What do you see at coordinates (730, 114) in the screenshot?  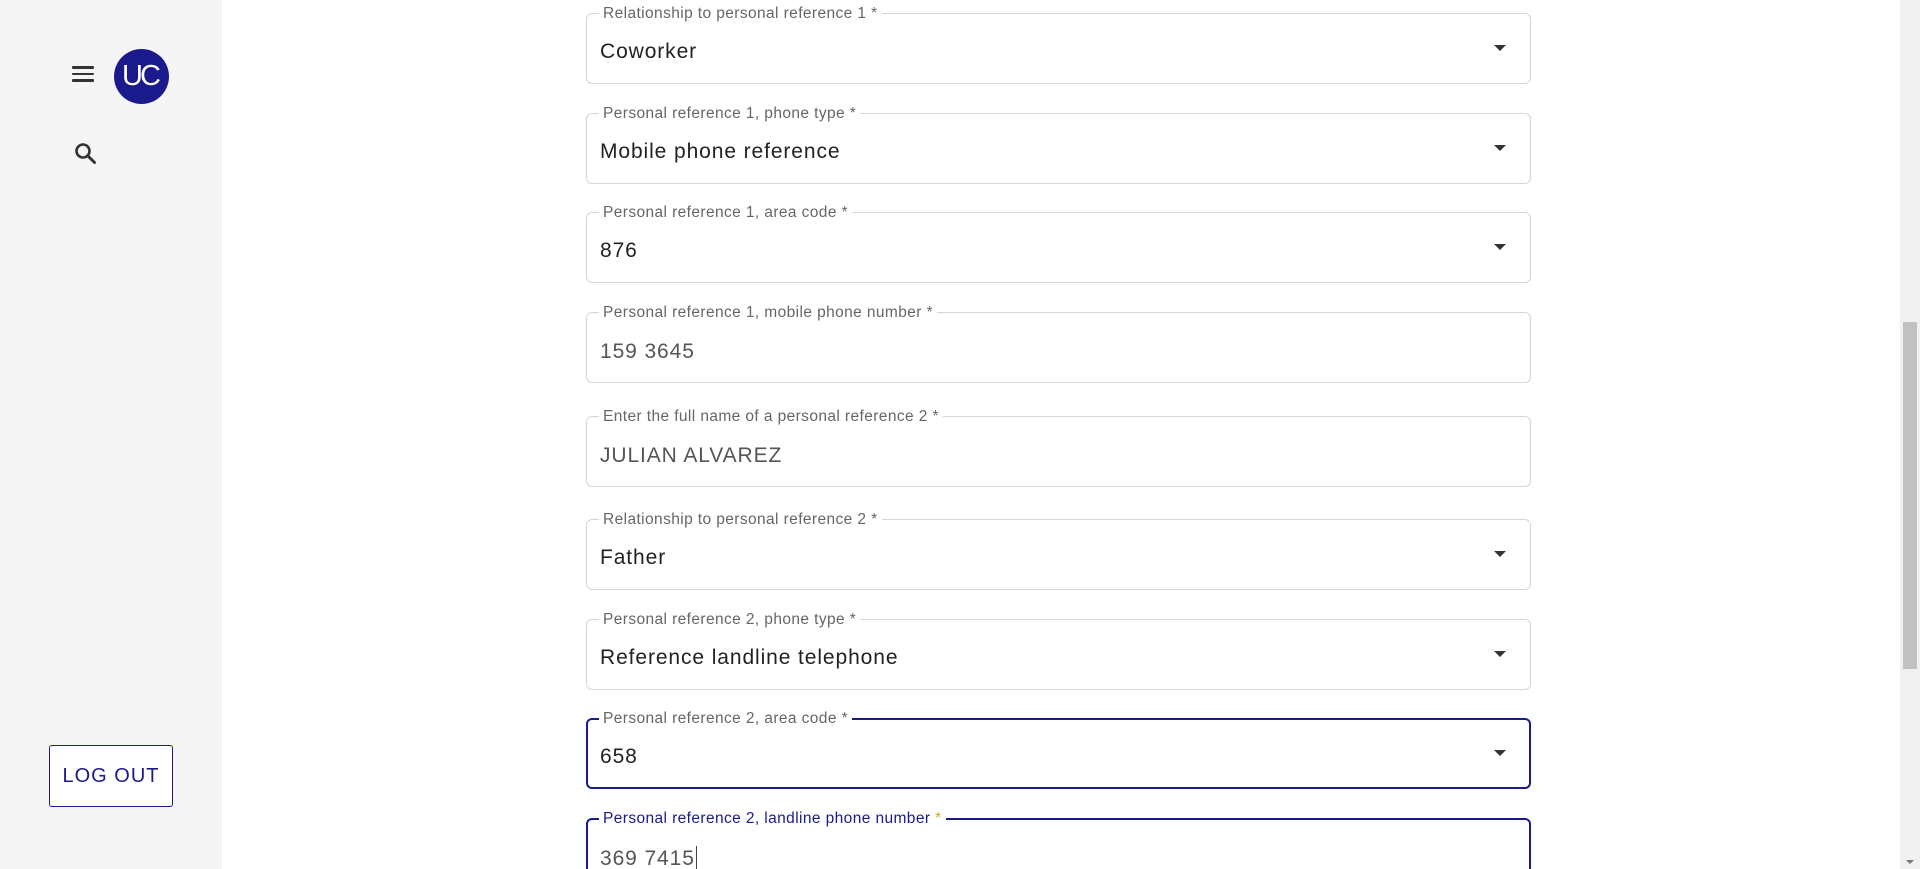 I see `field-label: Personal reference 1, phone type *` at bounding box center [730, 114].